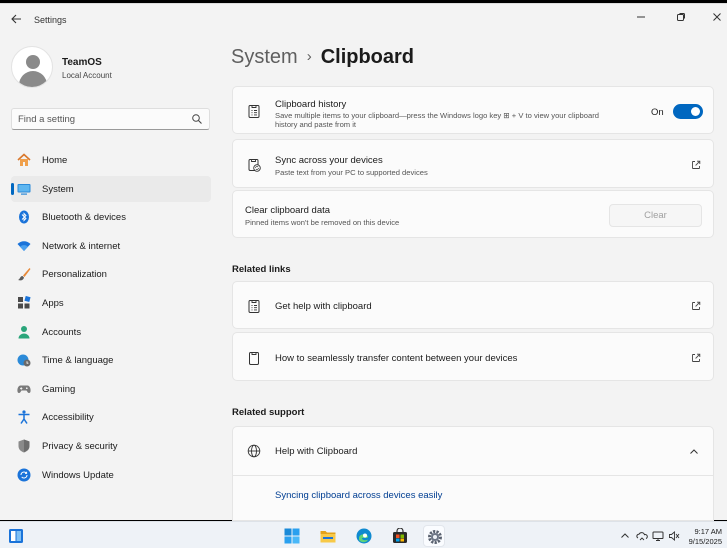 The image size is (727, 548). I want to click on help-link: Syncing clipboard across devices easily, so click(358, 495).